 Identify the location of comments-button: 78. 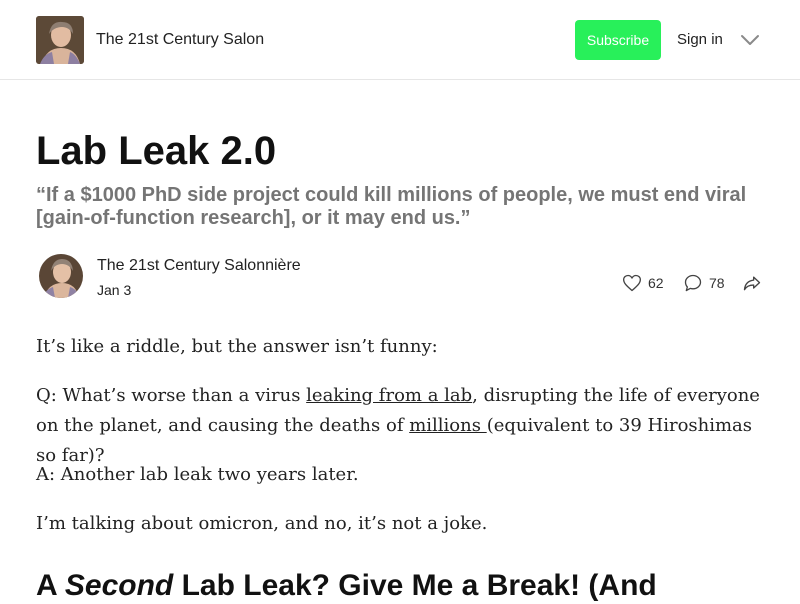
(706, 283).